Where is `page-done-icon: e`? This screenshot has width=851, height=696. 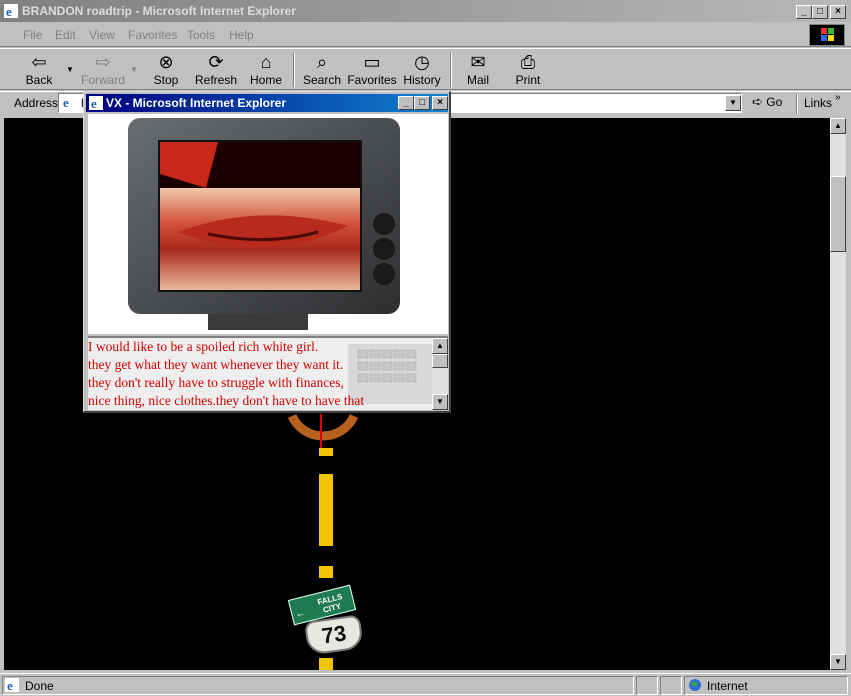
page-done-icon: e is located at coordinates (12, 686).